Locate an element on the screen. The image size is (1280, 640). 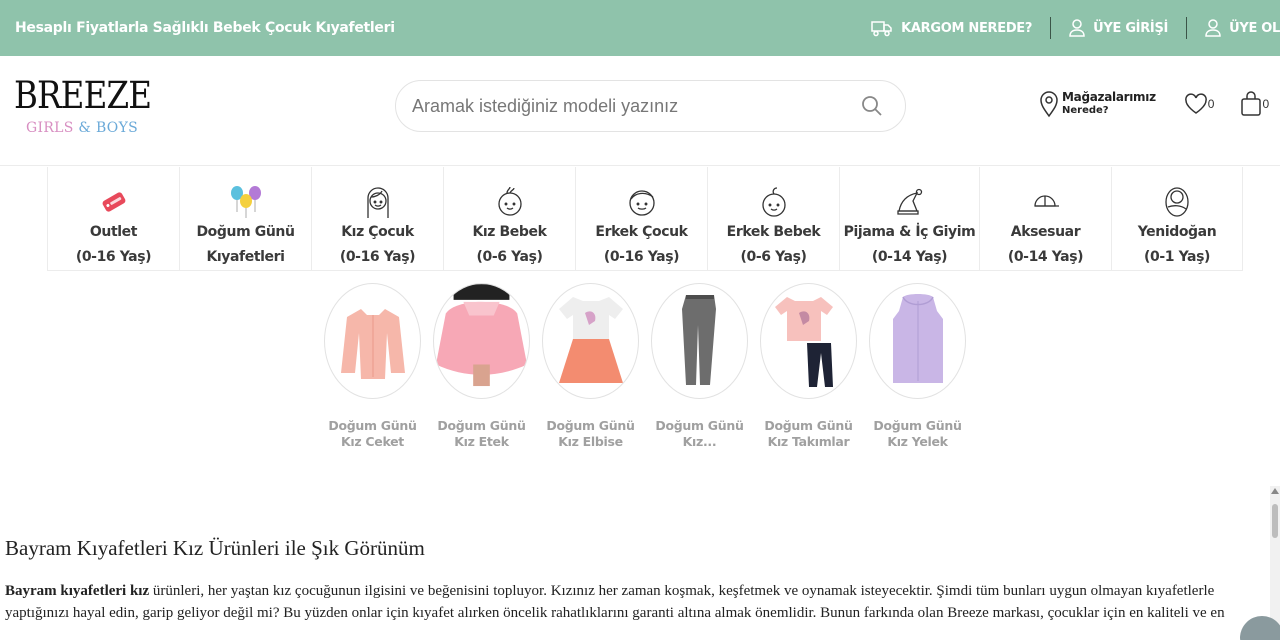
subcategory-label: Doğum Günü Kız Takımlar is located at coordinates (809, 434).